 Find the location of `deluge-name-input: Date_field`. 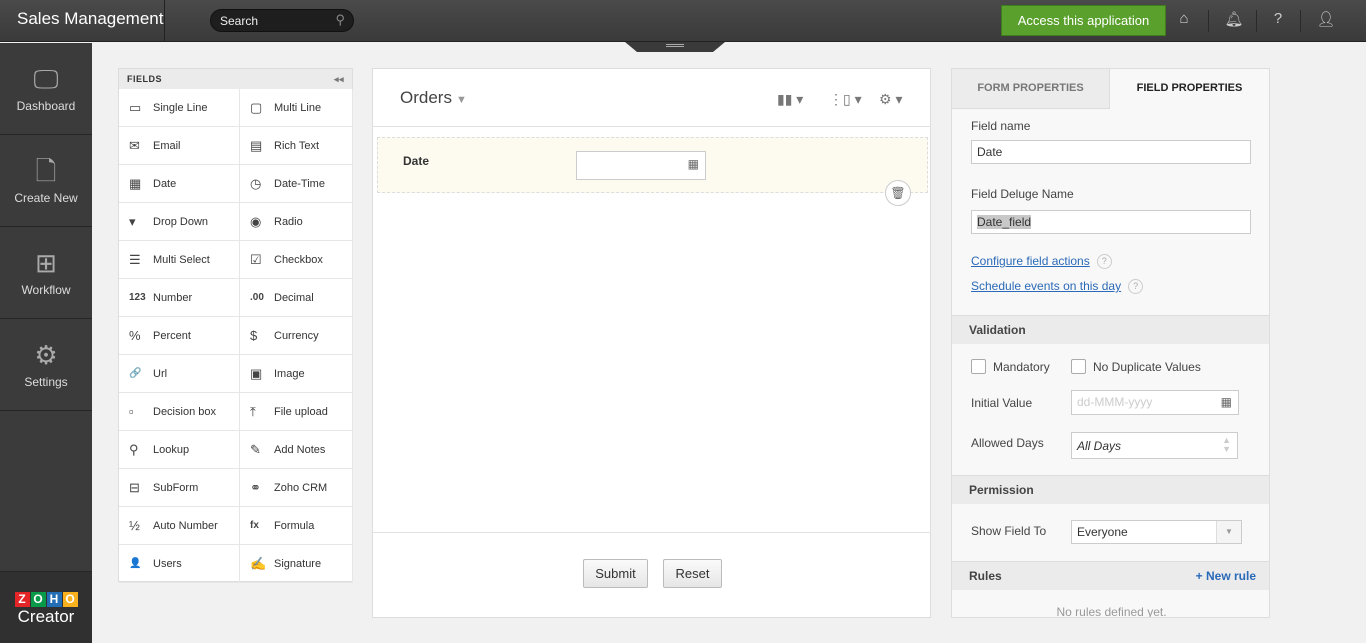

deluge-name-input: Date_field is located at coordinates (1111, 222).